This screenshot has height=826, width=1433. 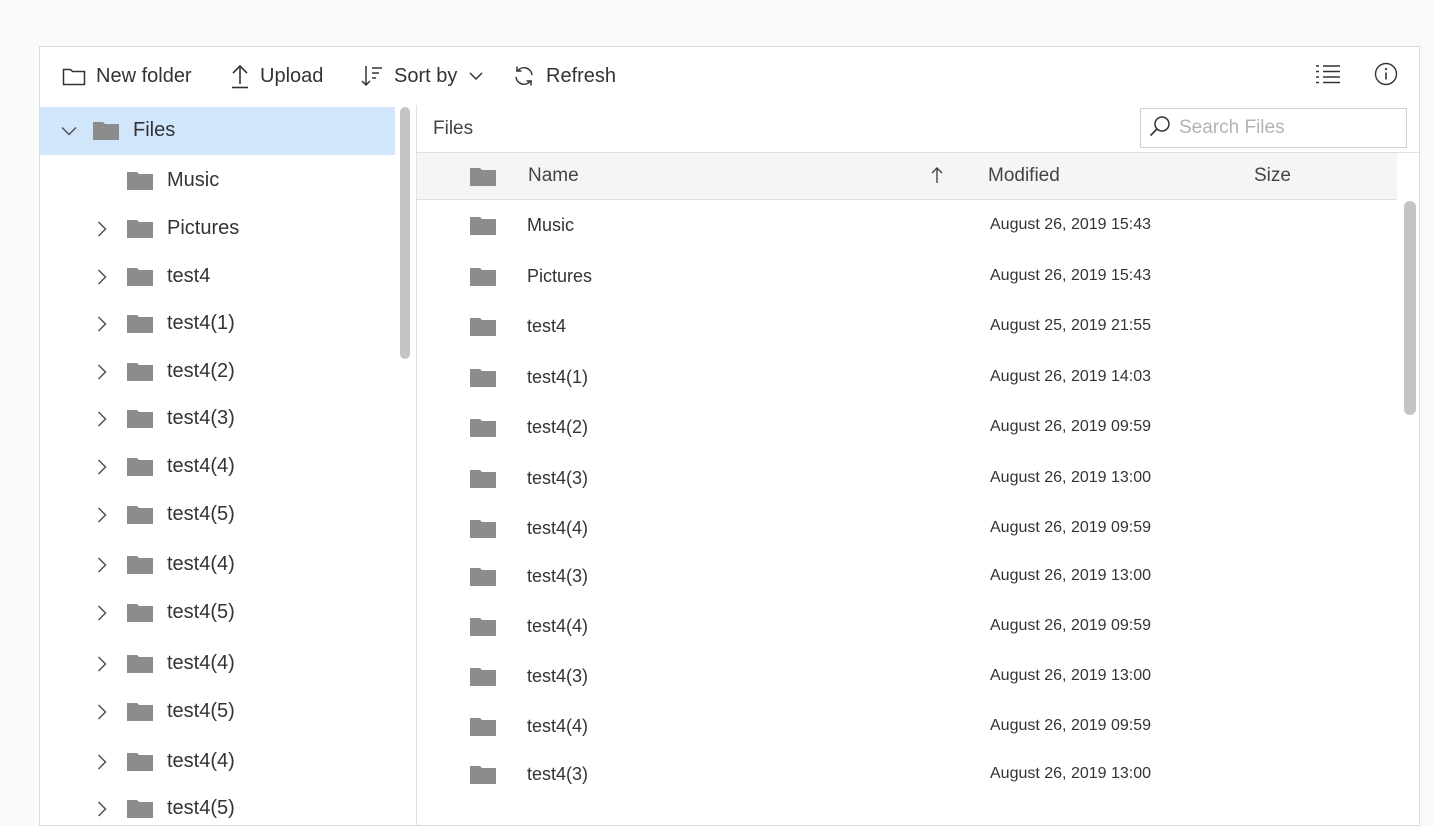 I want to click on new-folder-button: New folder, so click(x=127, y=76).